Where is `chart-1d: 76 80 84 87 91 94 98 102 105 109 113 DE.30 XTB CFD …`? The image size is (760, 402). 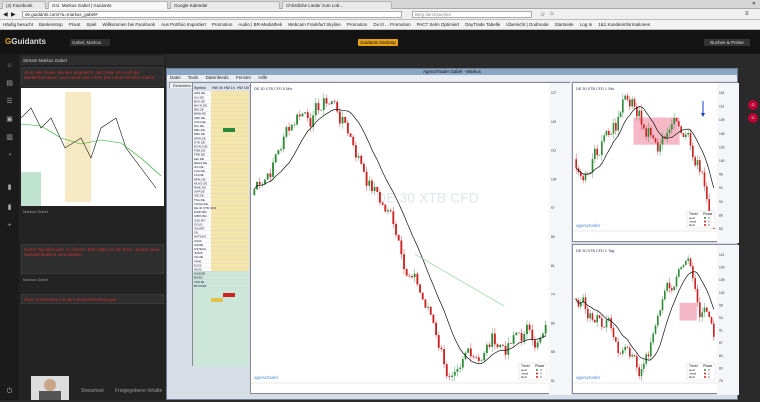 chart-1d: 76 80 84 87 91 94 98 102 105 109 113 DE.30 XTB CFD … is located at coordinates (656, 320).